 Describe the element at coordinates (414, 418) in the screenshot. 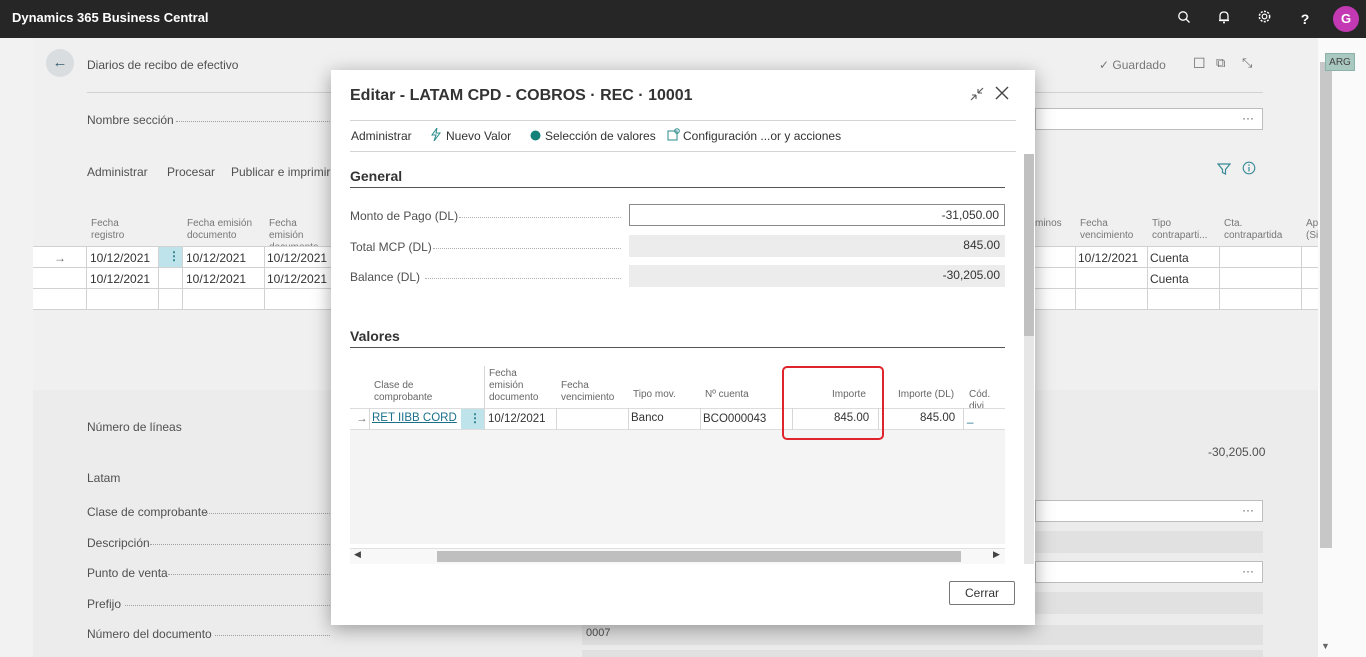

I see `clase-comprobante-link: RET IIBB CORD` at that location.